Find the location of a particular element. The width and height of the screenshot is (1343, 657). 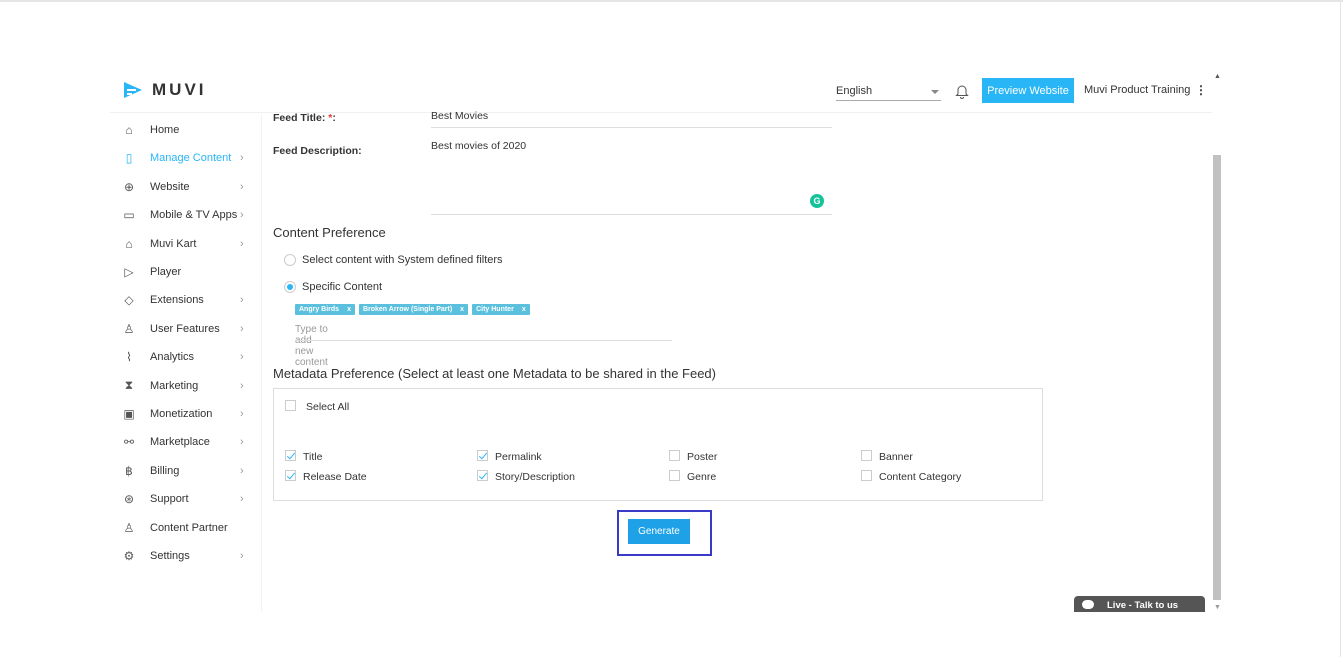

metadata-label: Content Category is located at coordinates (920, 477).